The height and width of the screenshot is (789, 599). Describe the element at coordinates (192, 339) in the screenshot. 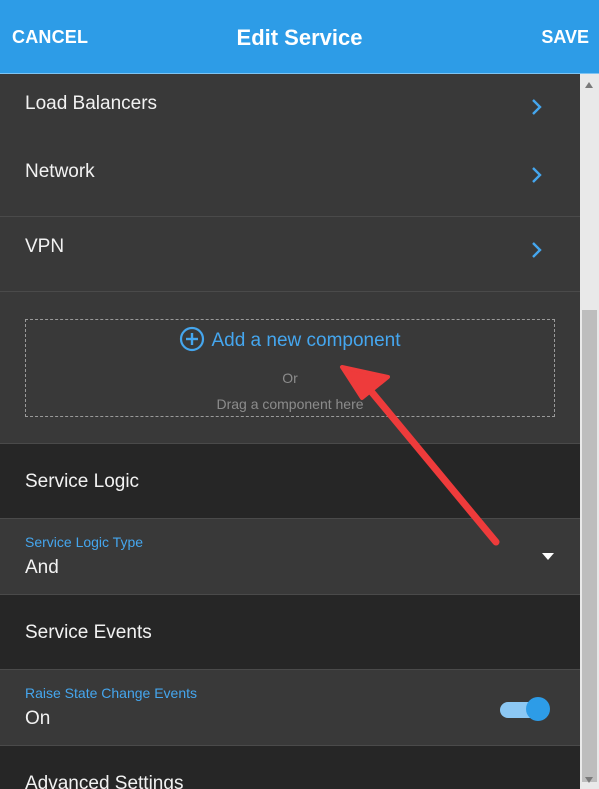

I see `plus-circle-icon` at that location.